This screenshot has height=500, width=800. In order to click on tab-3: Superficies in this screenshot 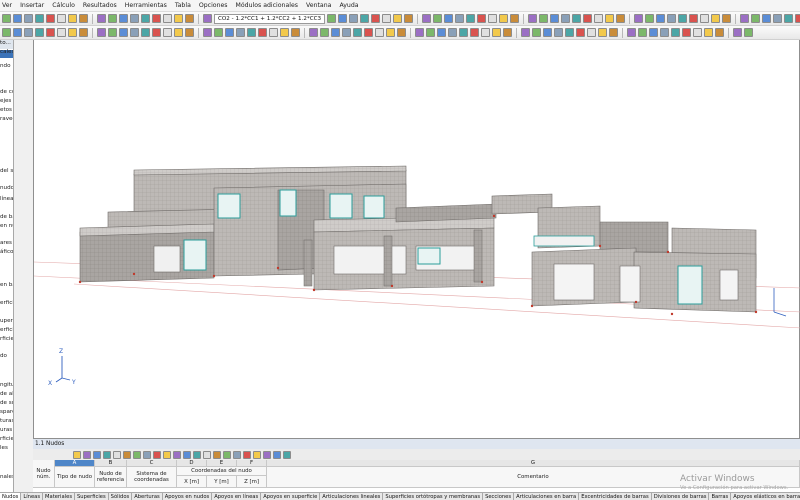, I will do `click(92, 496)`.